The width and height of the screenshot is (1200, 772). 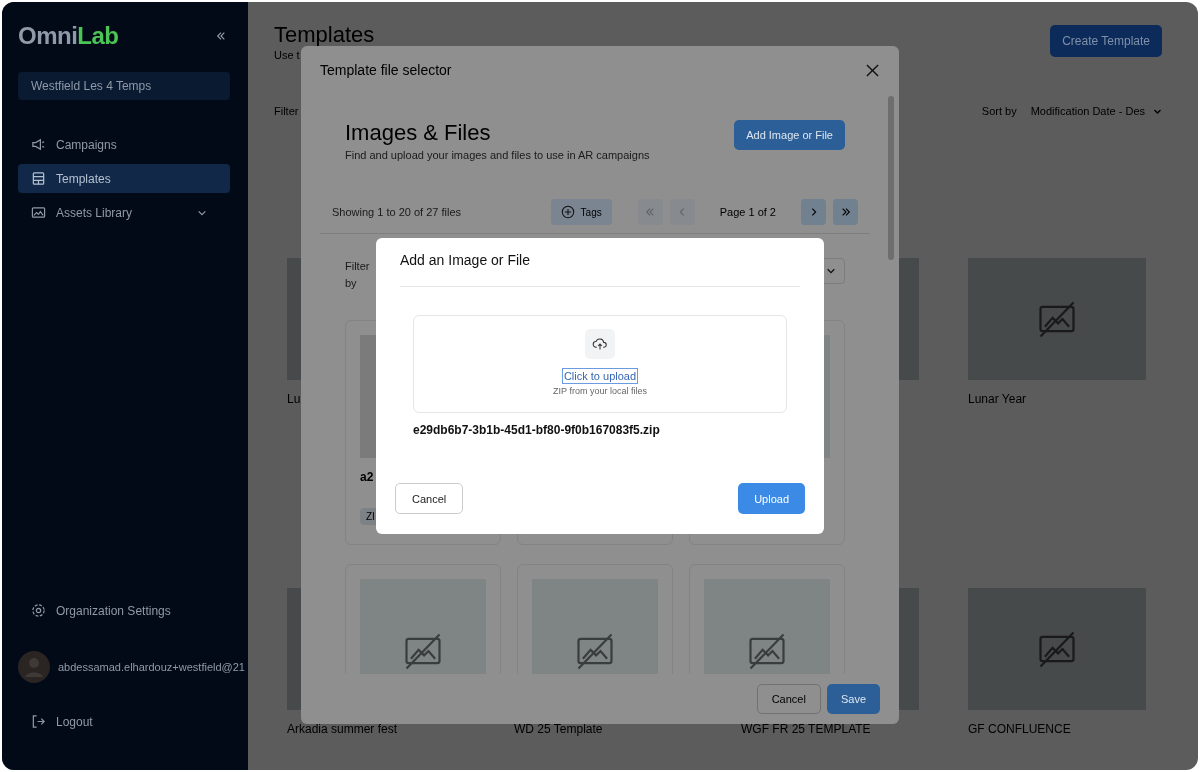 I want to click on upload-icon, so click(x=600, y=344).